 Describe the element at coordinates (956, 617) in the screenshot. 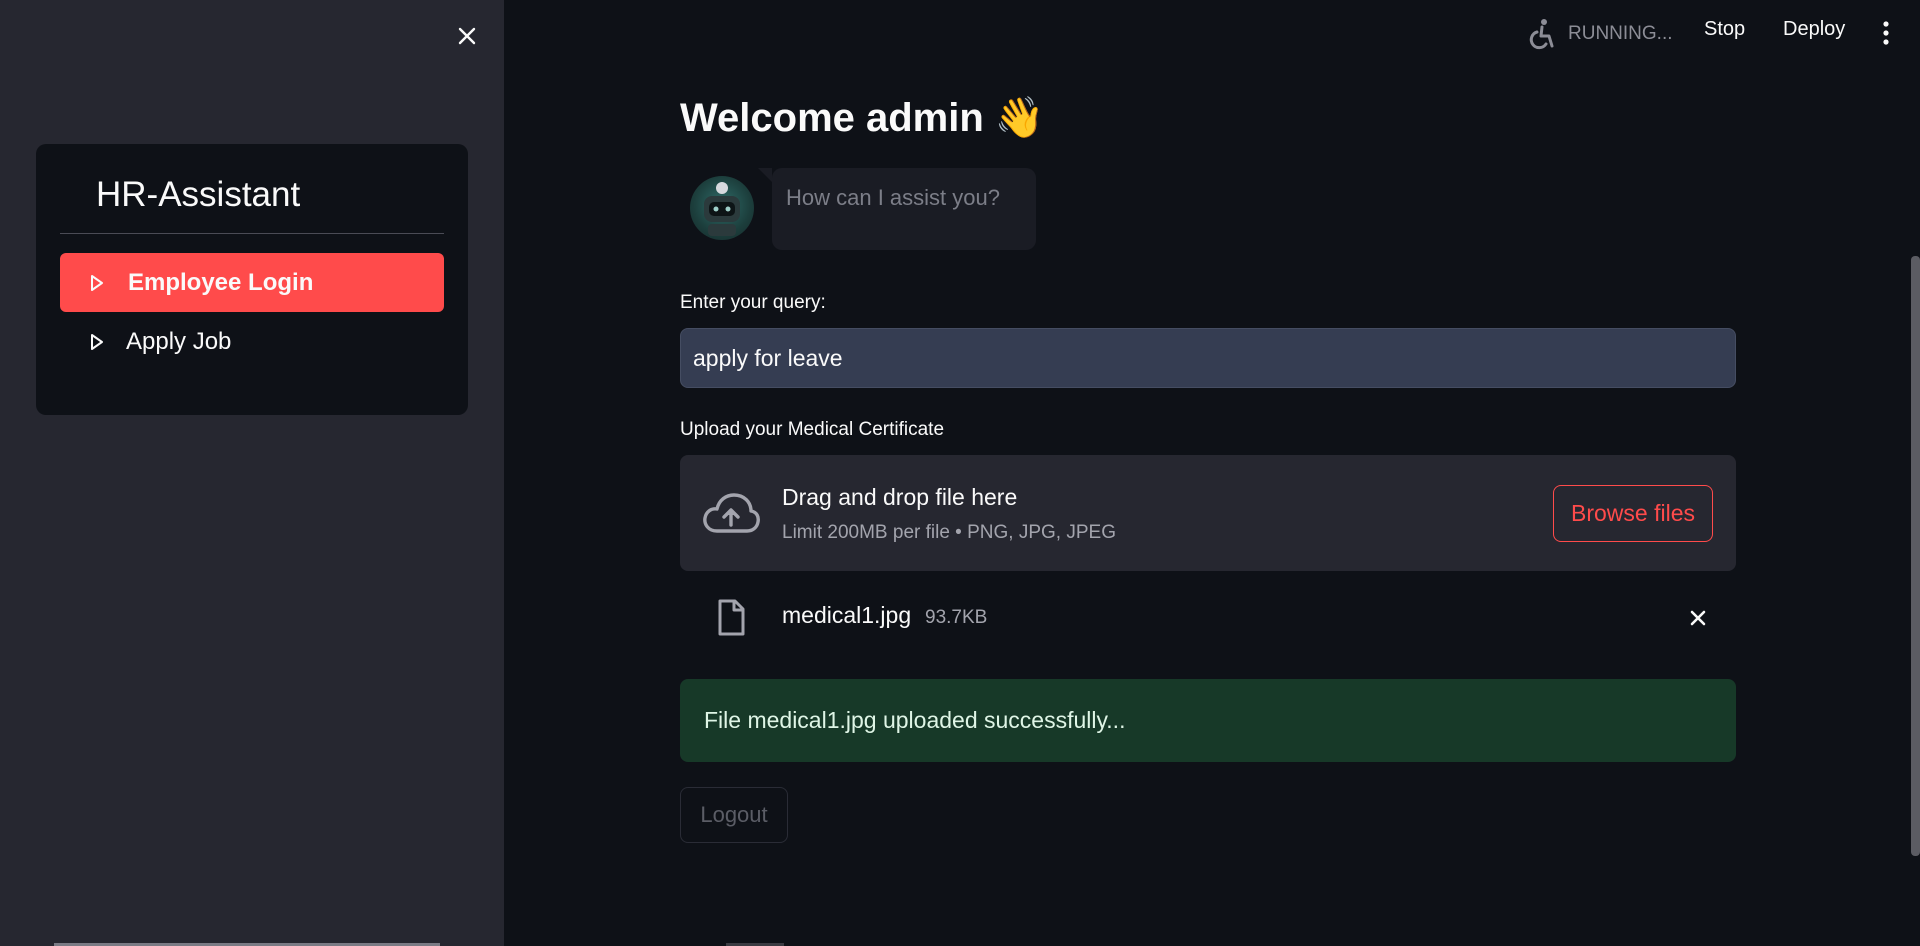

I see `file-size: 93.7KB` at that location.